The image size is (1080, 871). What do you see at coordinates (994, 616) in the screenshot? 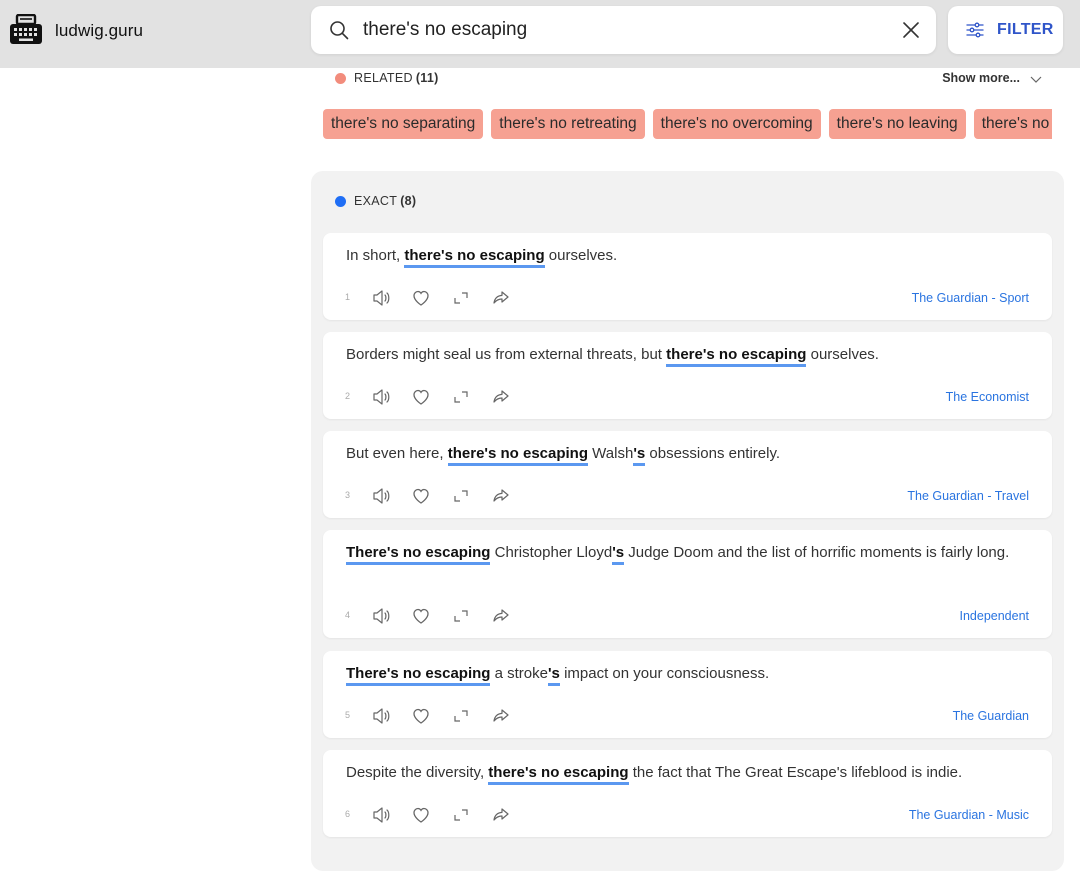
I see `source-link: Independent` at bounding box center [994, 616].